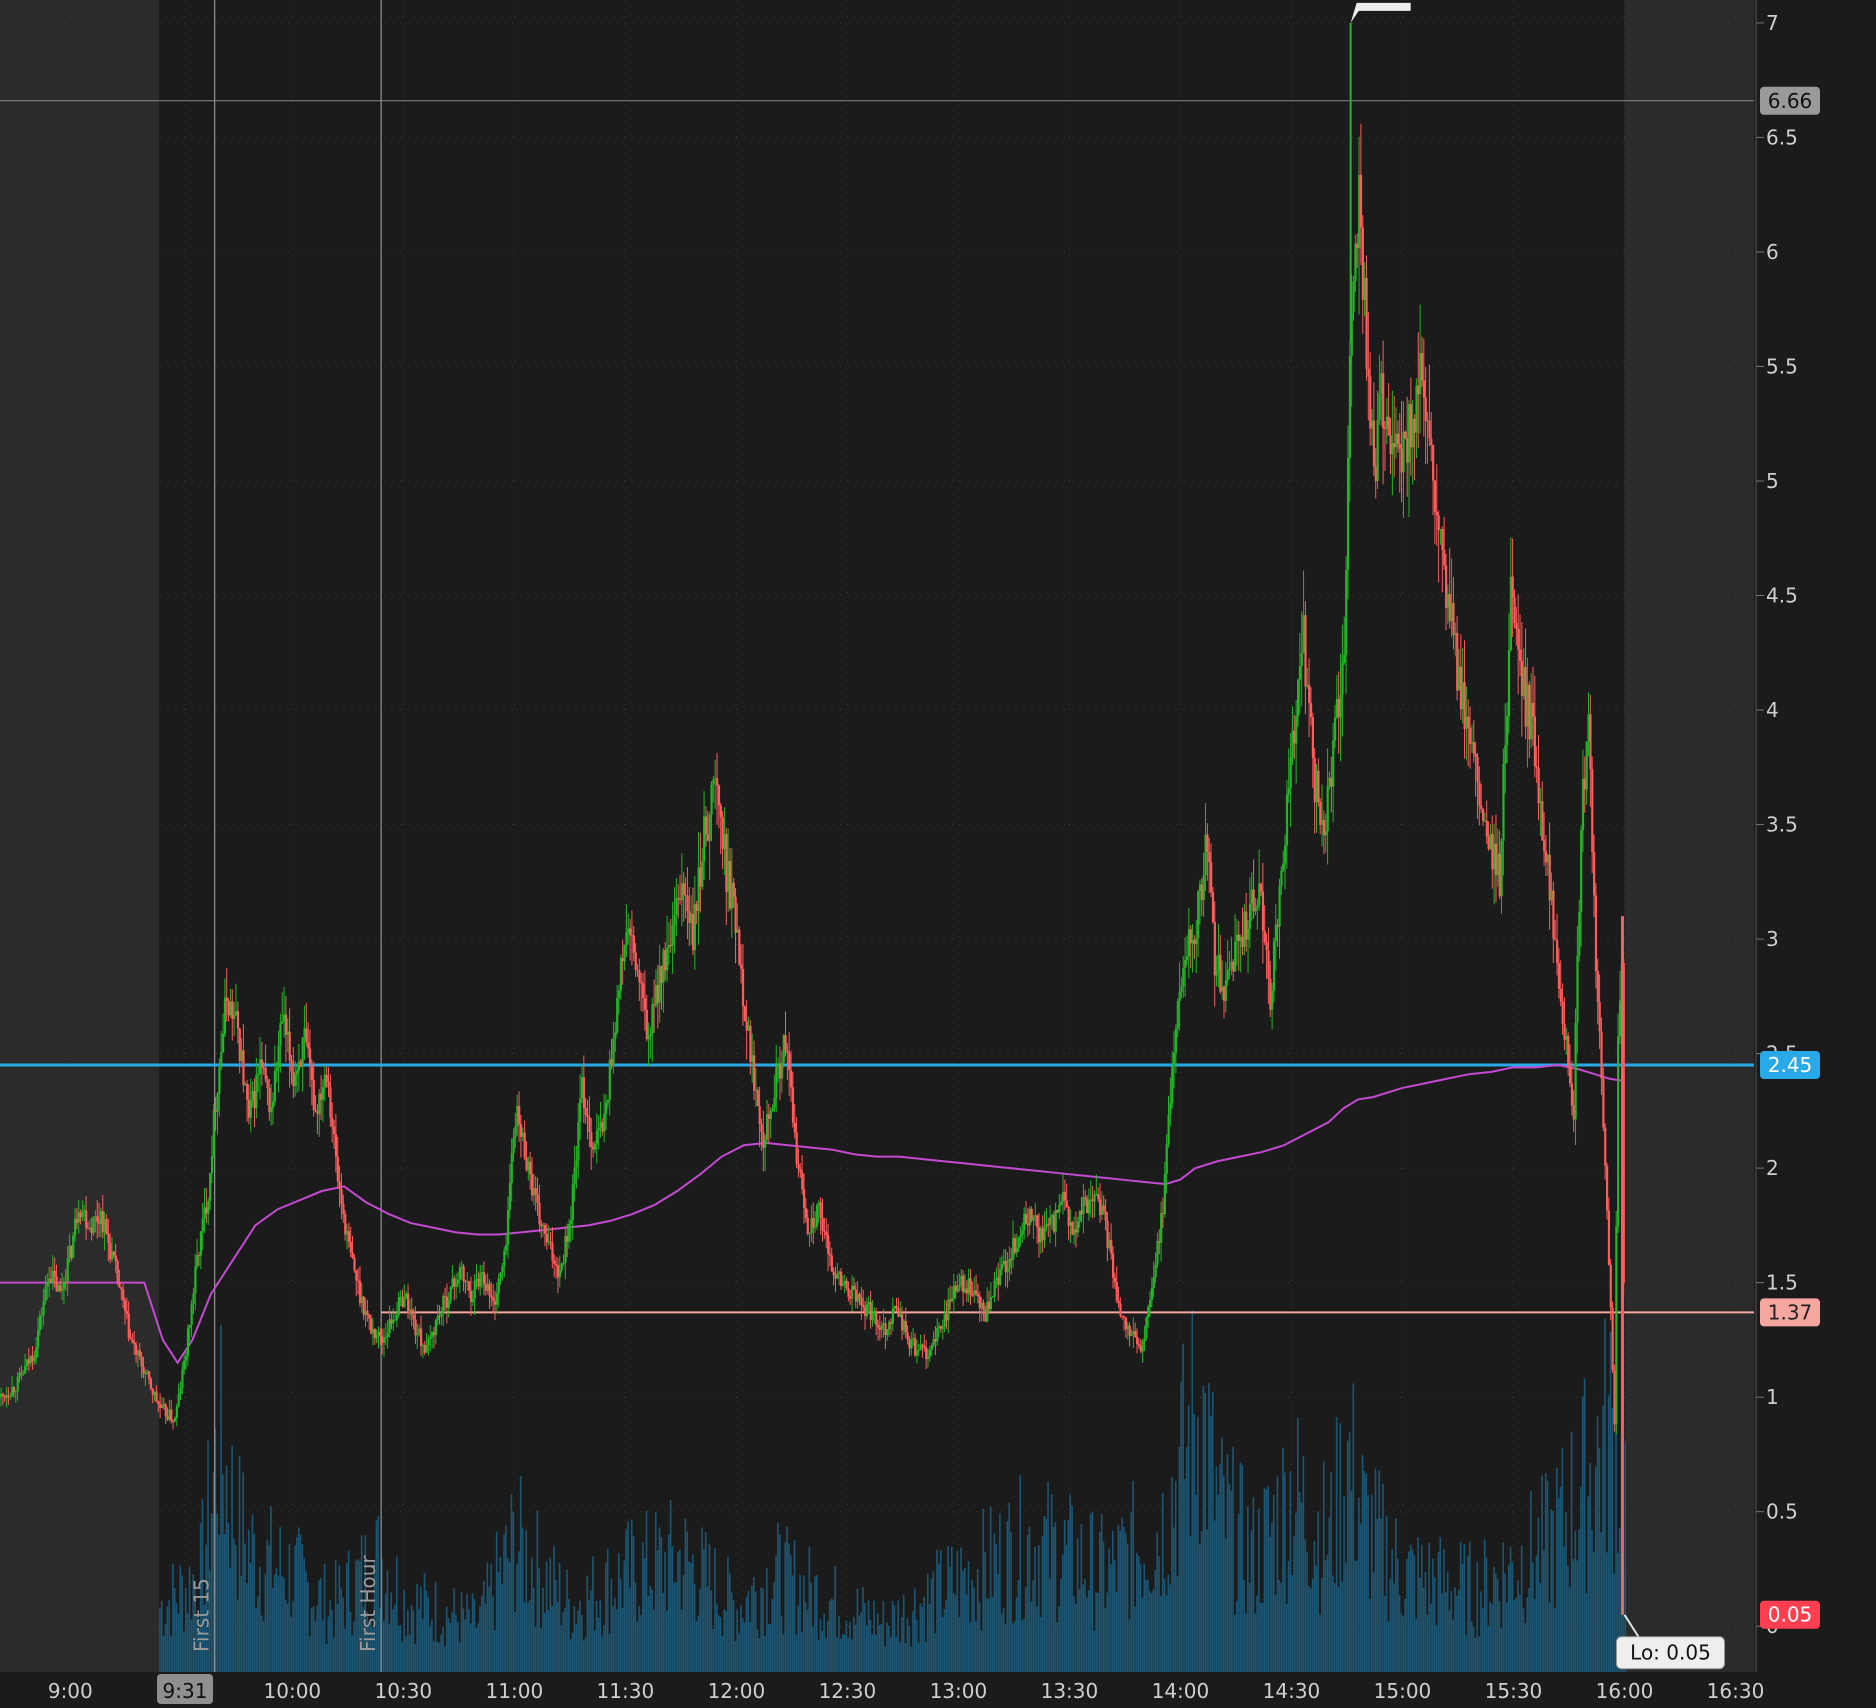 The height and width of the screenshot is (1708, 1876). What do you see at coordinates (70, 1691) in the screenshot?
I see `x-tick-label: 9:00` at bounding box center [70, 1691].